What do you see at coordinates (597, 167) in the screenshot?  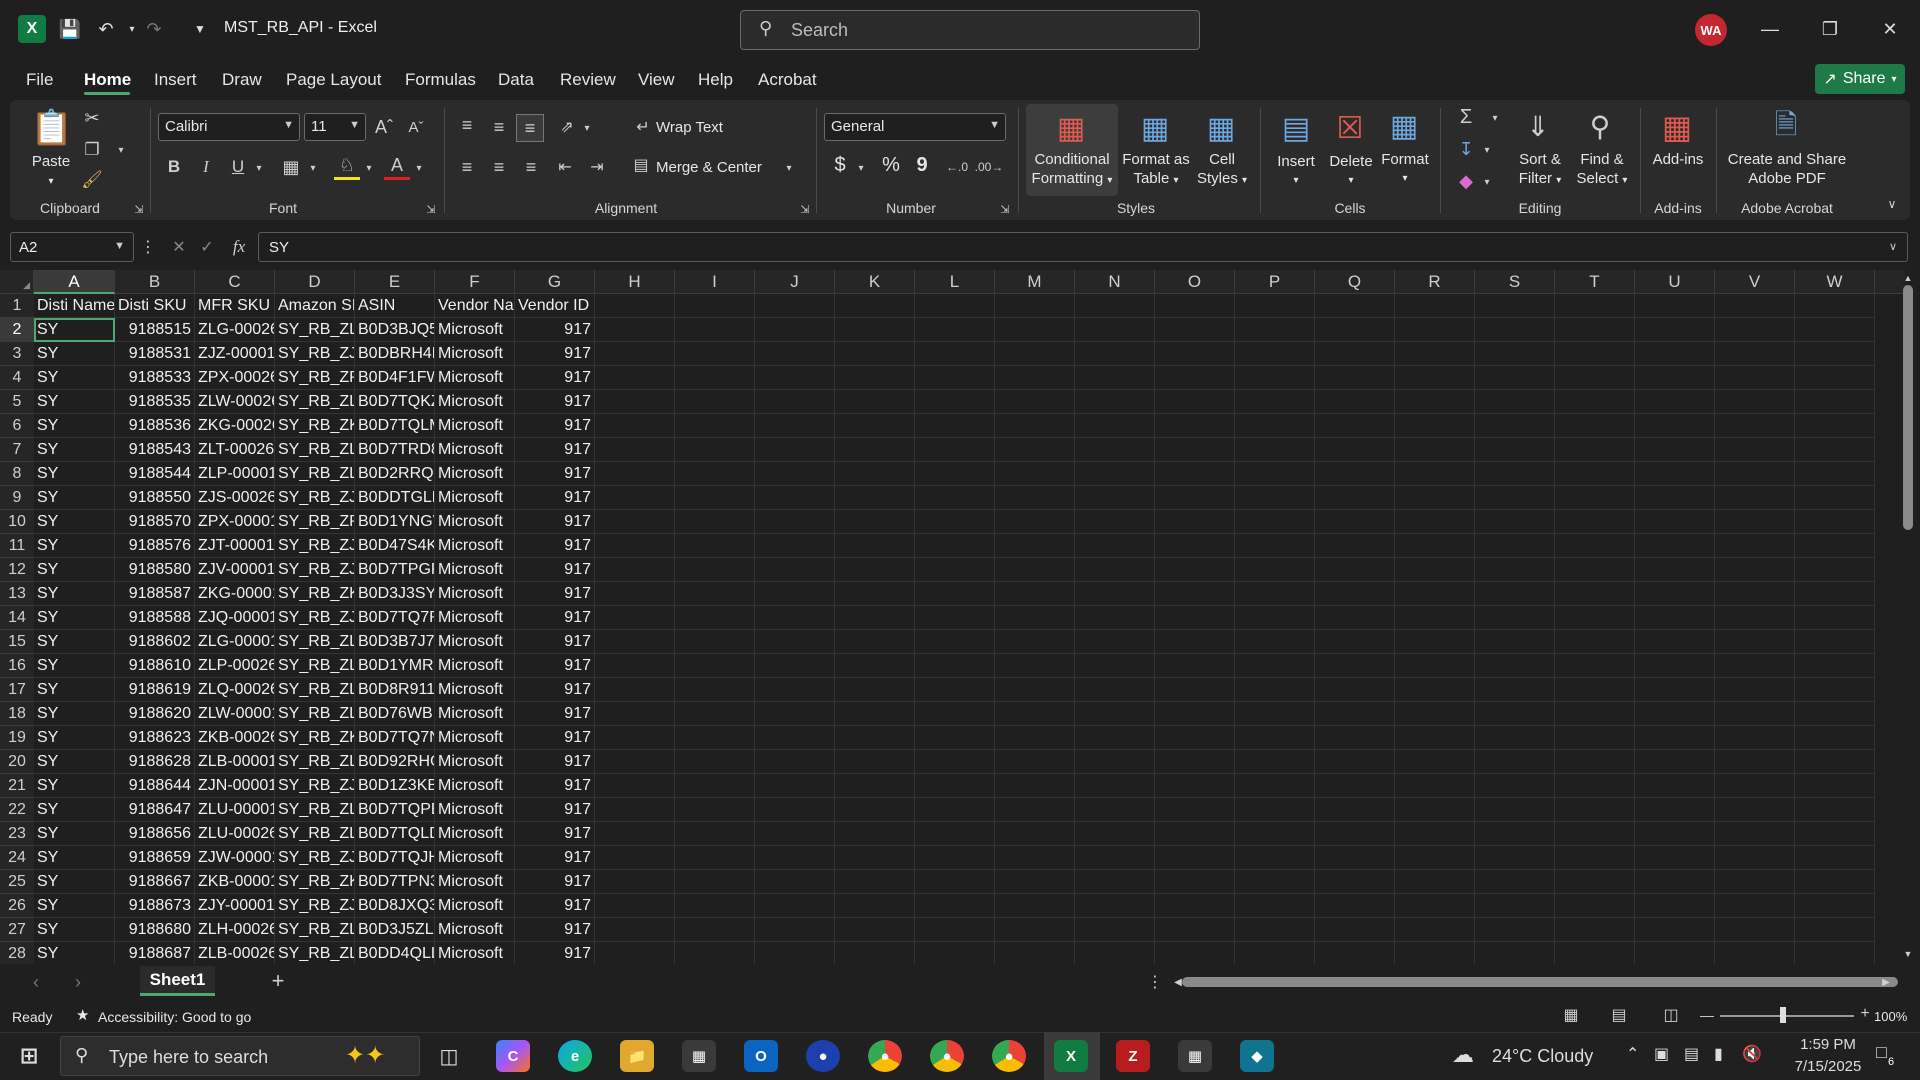 I see `increase-indent-icon: ⇥` at bounding box center [597, 167].